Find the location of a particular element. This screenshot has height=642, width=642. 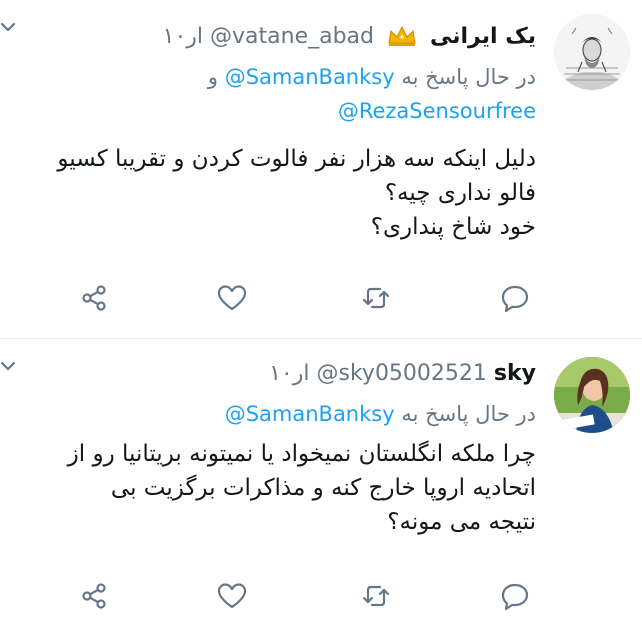

crown-icon is located at coordinates (402, 35).